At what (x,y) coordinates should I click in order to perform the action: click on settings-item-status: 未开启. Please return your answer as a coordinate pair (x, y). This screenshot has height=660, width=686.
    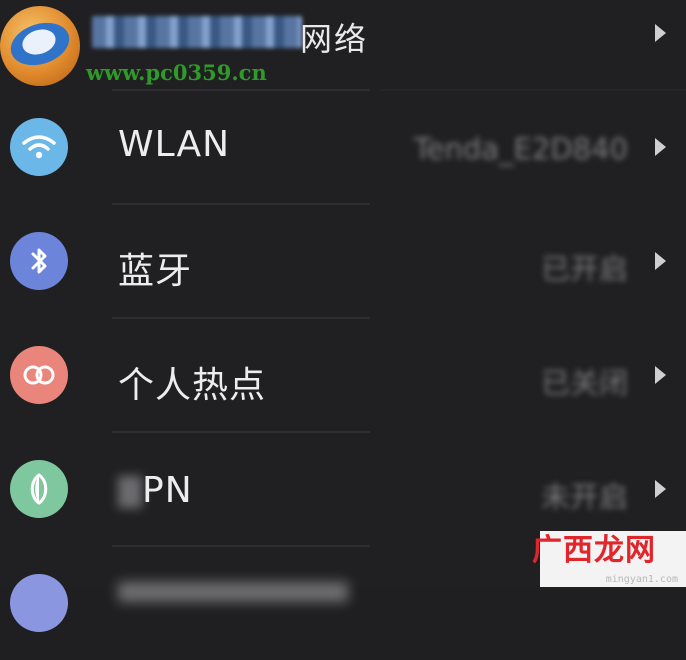
    Looking at the image, I should click on (584, 497).